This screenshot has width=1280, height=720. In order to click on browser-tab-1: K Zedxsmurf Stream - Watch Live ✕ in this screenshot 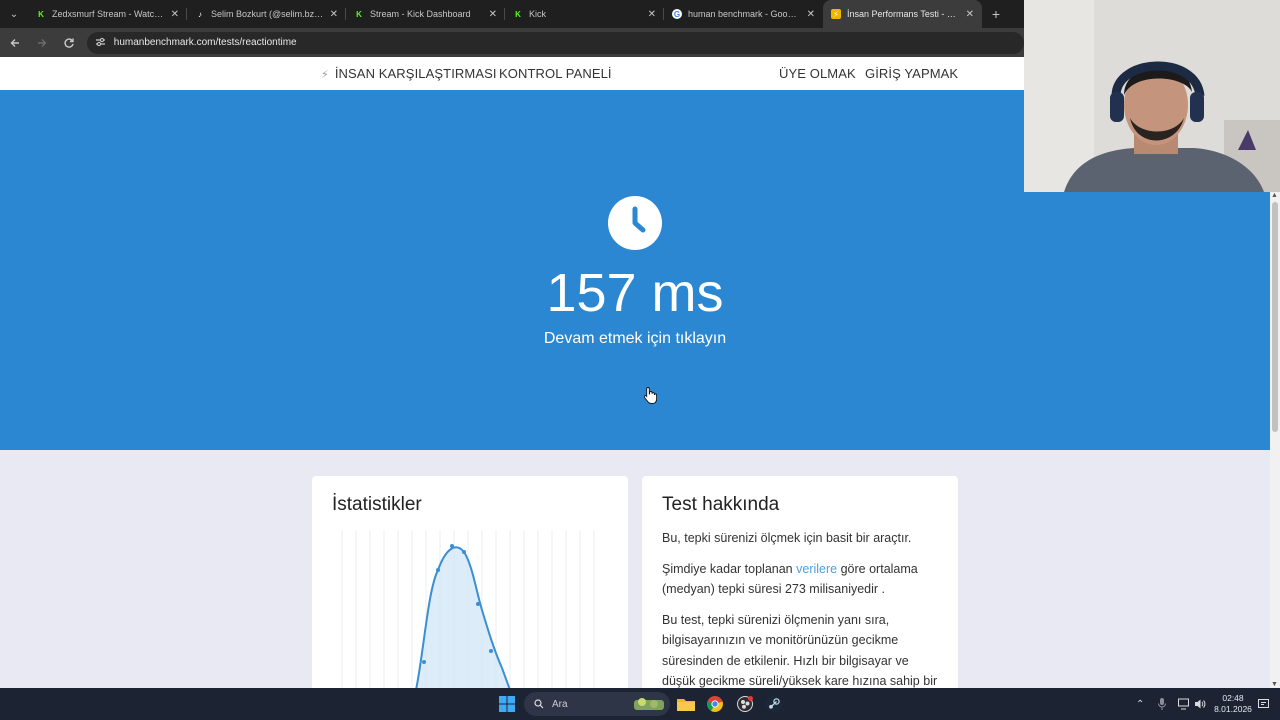, I will do `click(107, 14)`.